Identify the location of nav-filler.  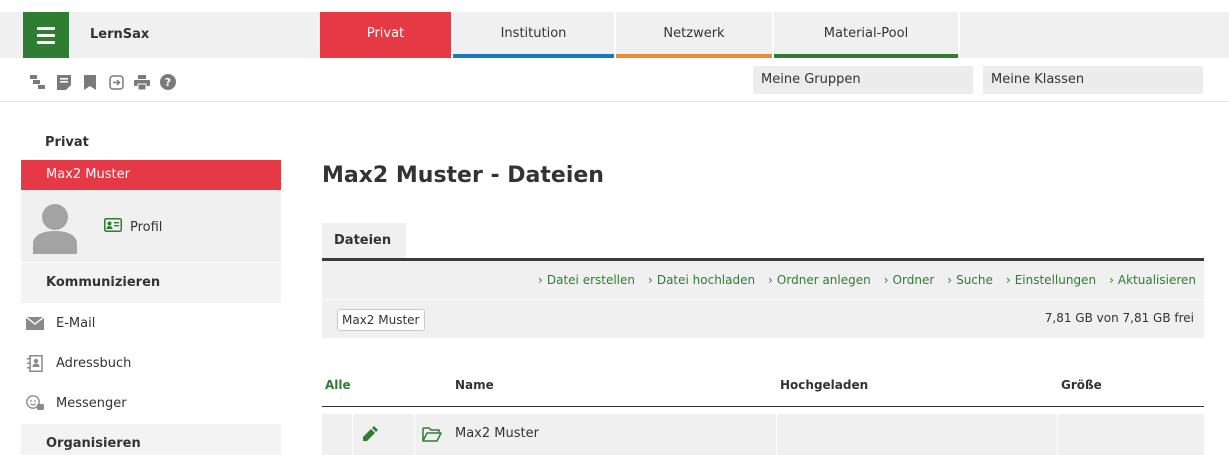
(1094, 35).